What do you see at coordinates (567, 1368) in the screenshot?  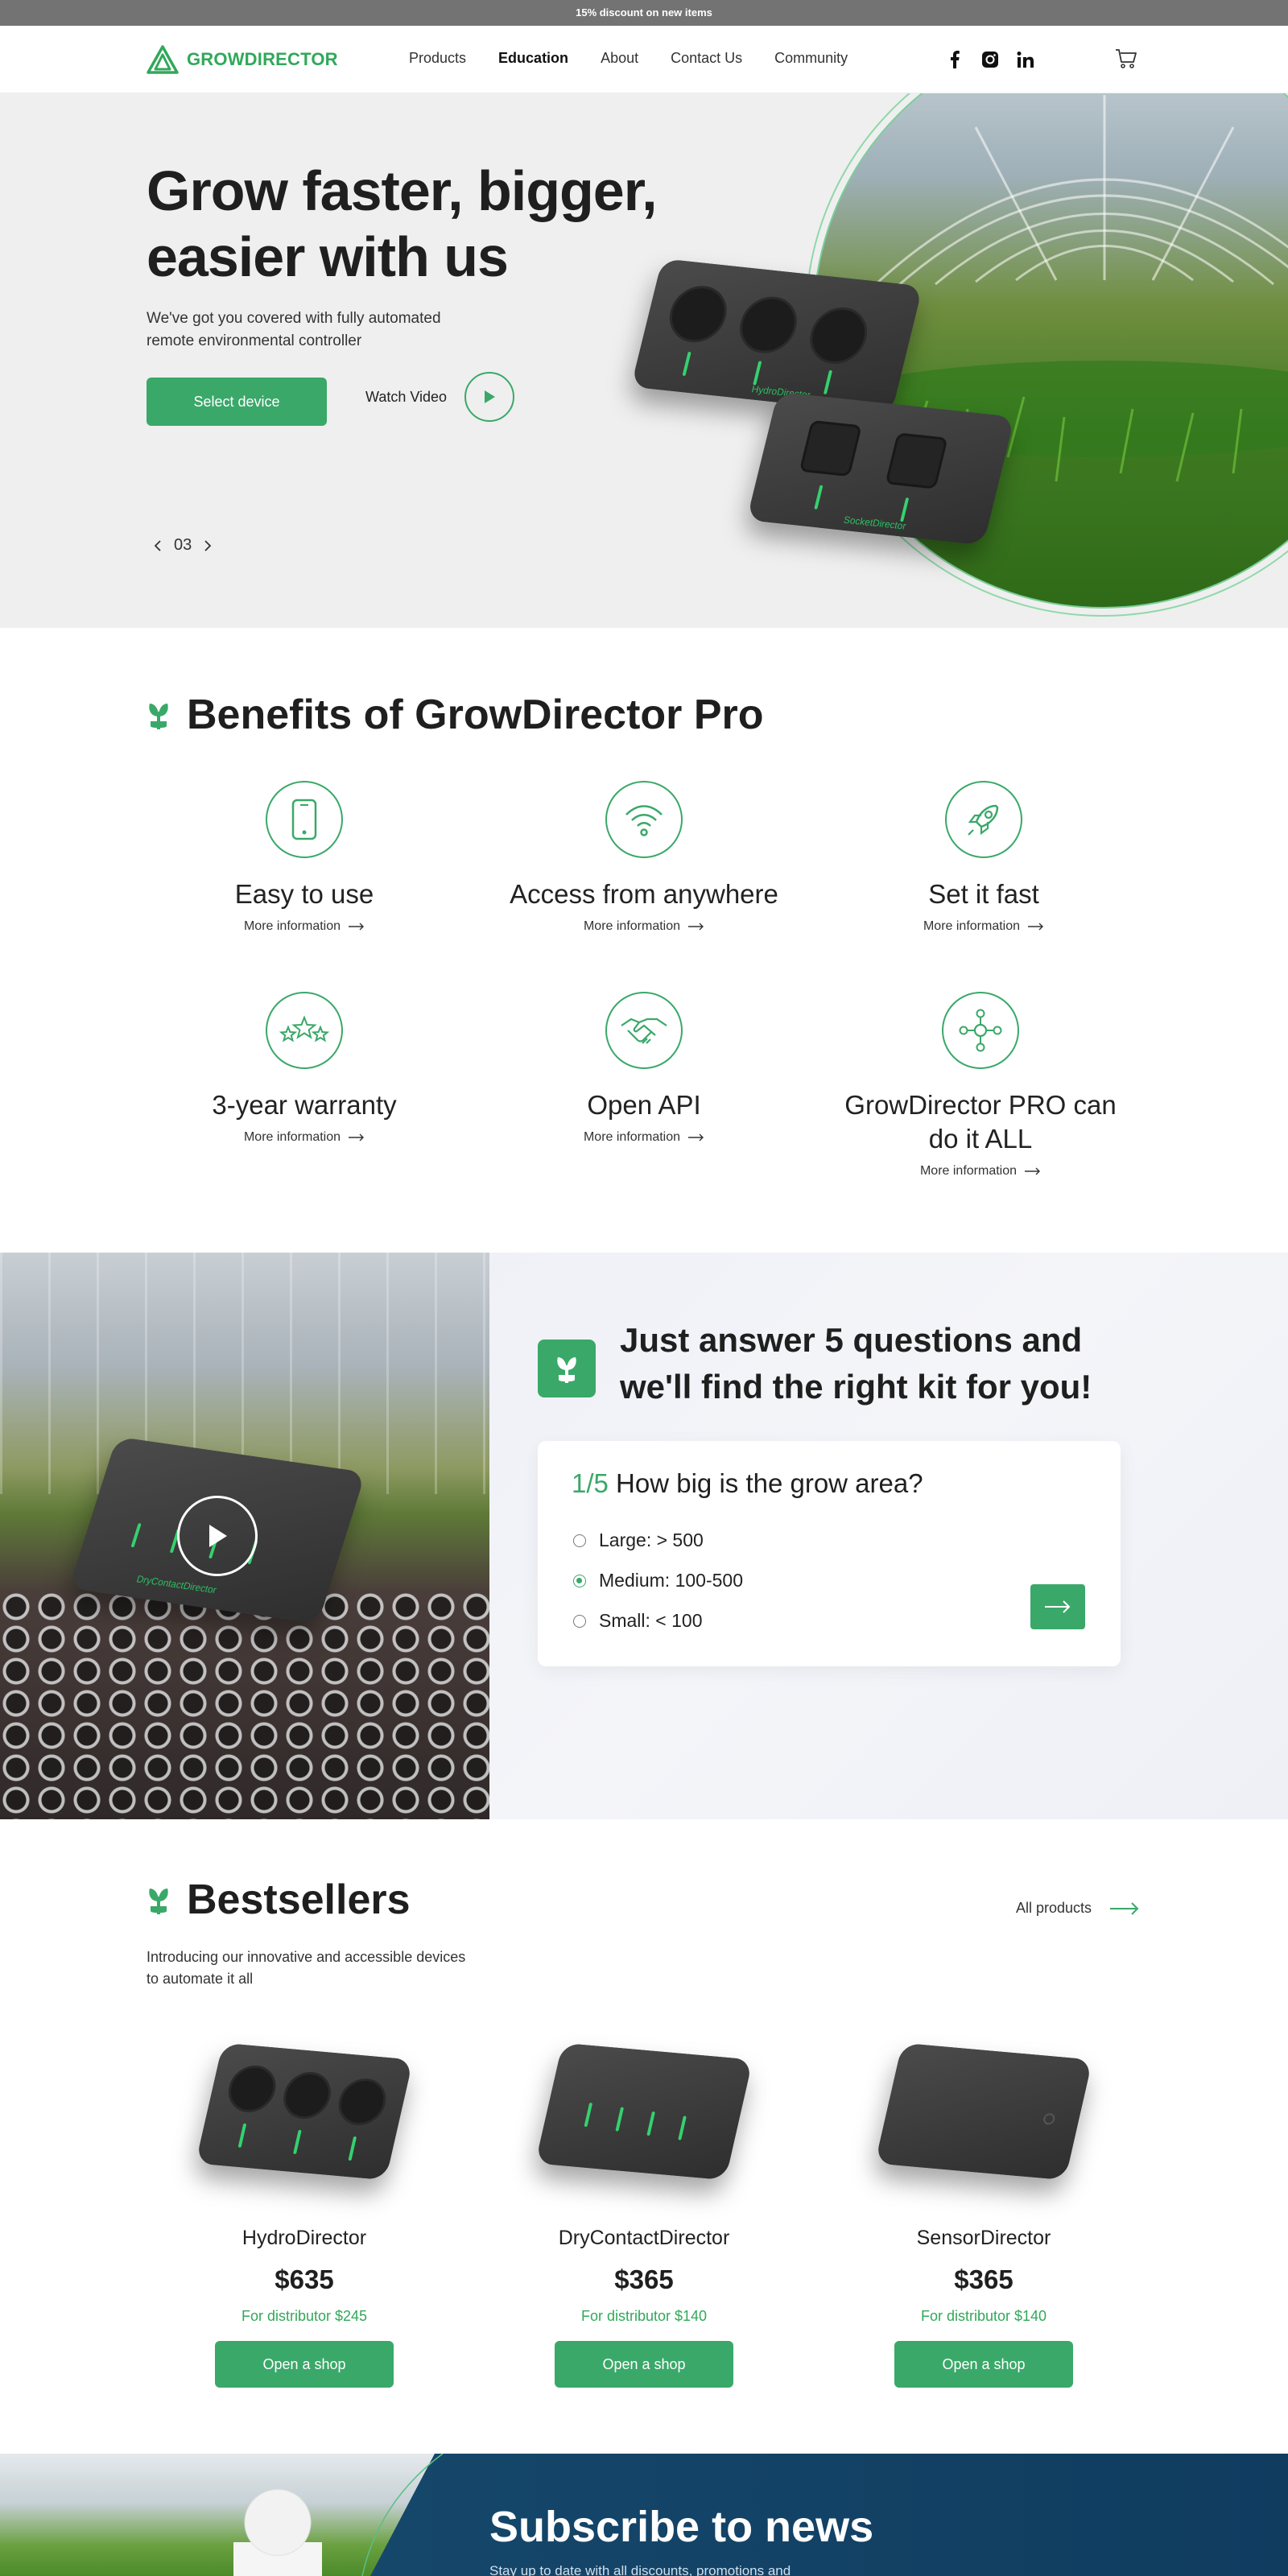 I see `sprout-badge-icon` at bounding box center [567, 1368].